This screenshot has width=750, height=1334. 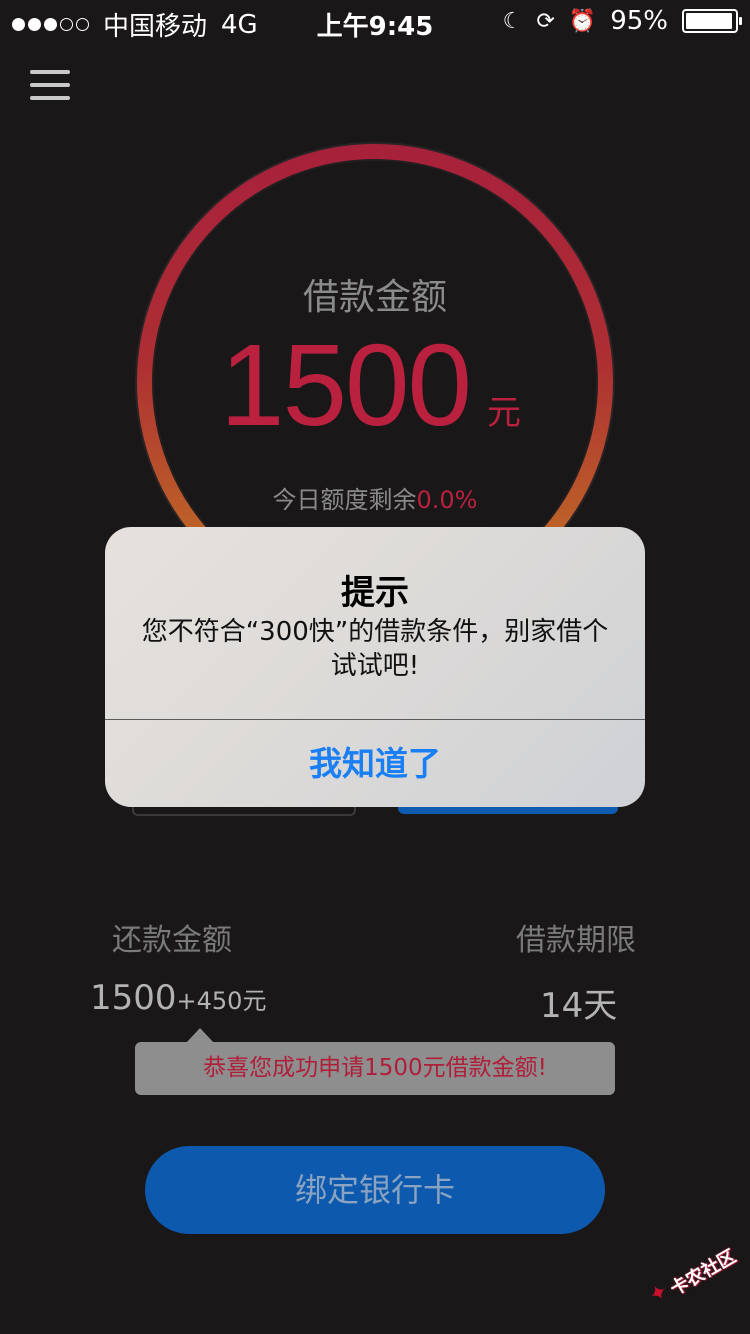 I want to click on rotation-lock-icon: ⟳, so click(x=545, y=21).